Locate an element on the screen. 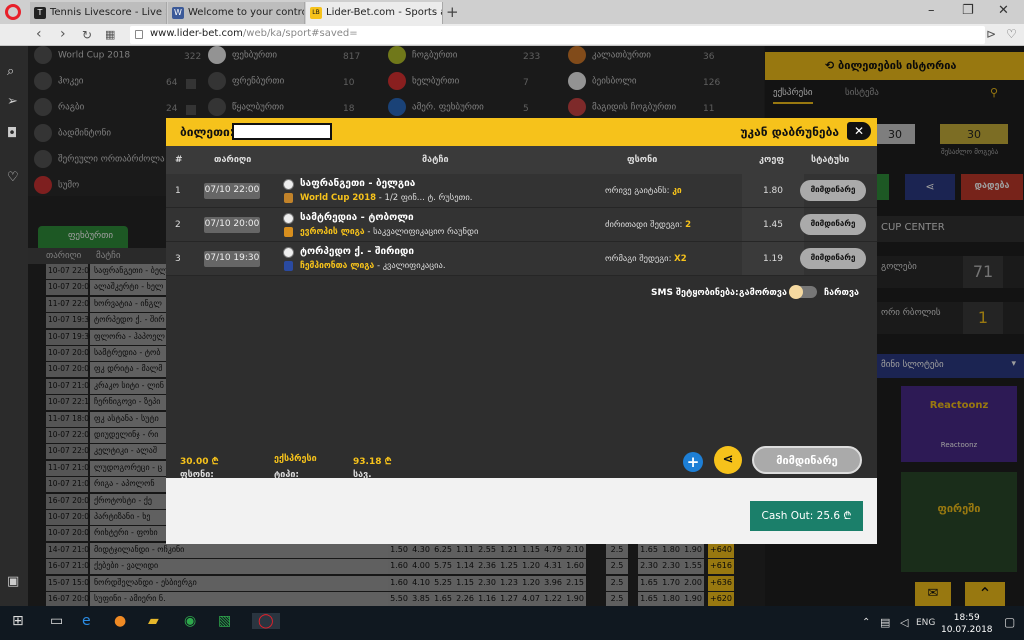  row-match: სამტრედია - ტობოლი is located at coordinates (357, 217).